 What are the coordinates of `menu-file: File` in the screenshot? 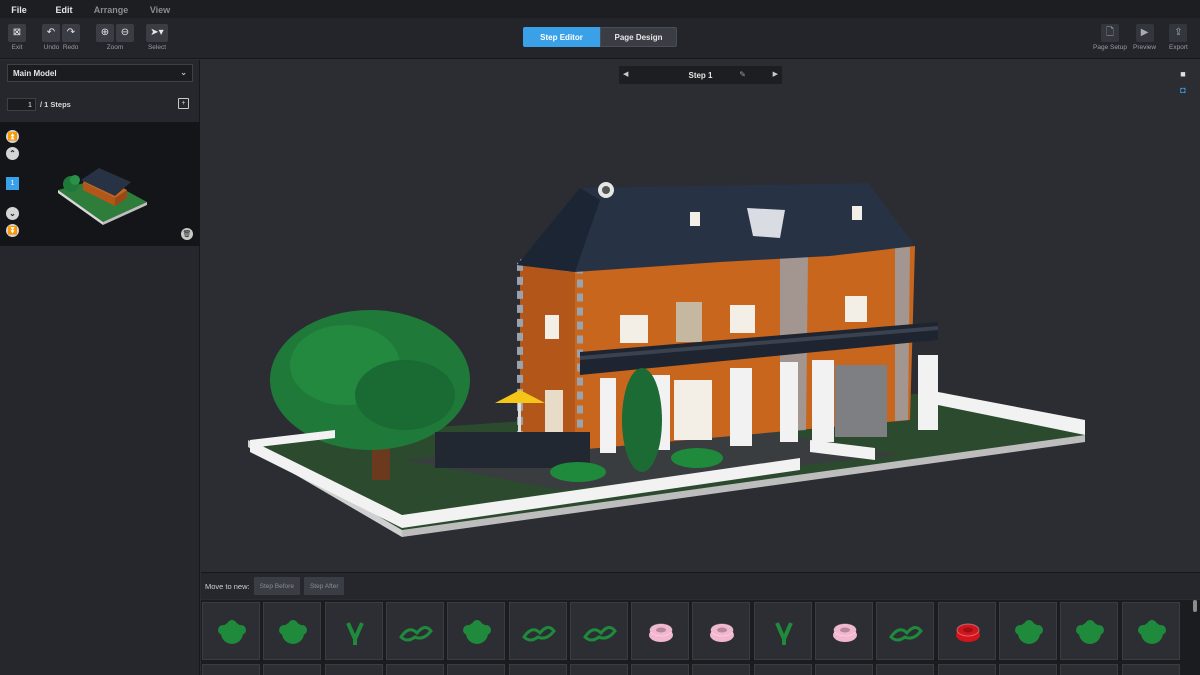 It's located at (18, 9).